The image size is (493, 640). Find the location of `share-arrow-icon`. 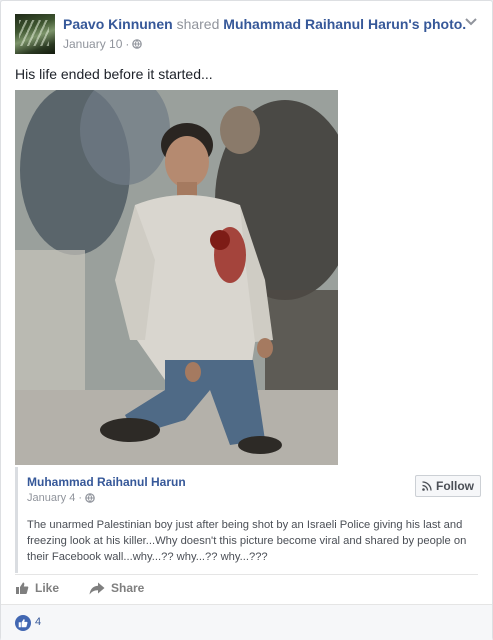

share-arrow-icon is located at coordinates (97, 588).